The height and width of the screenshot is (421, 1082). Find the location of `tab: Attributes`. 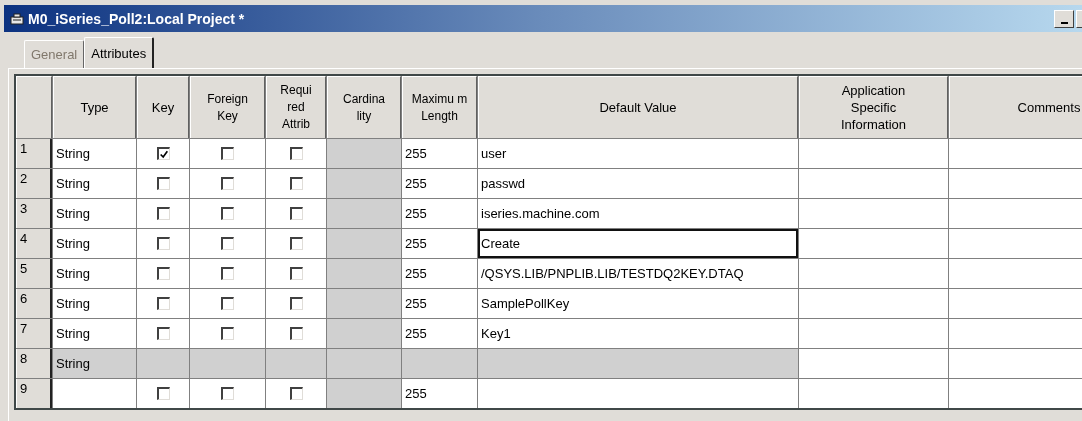

tab: Attributes is located at coordinates (119, 52).